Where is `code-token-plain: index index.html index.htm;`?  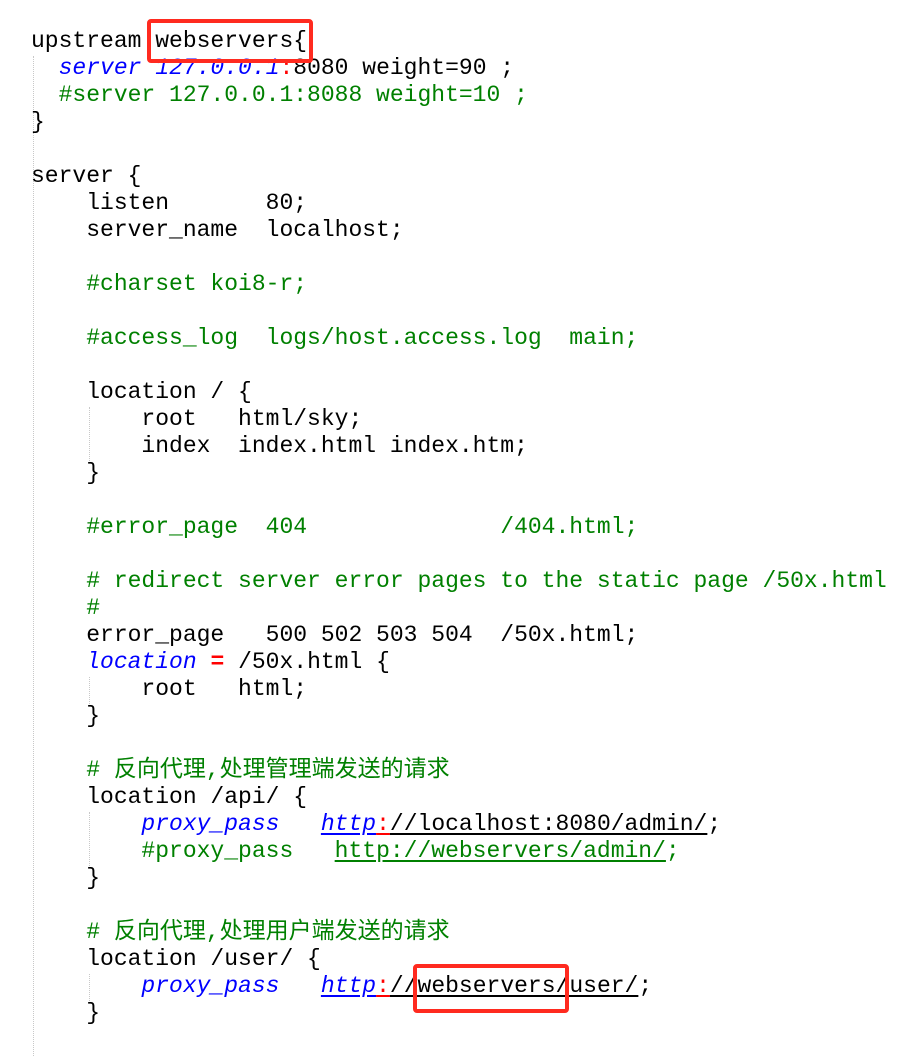
code-token-plain: index index.html index.htm; is located at coordinates (279, 446).